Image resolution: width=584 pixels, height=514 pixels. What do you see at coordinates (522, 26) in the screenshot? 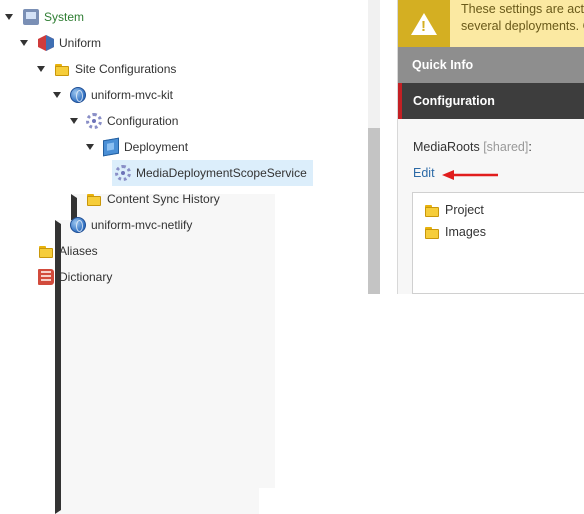
I see `warning-line-2: several deployments. Cha` at bounding box center [522, 26].